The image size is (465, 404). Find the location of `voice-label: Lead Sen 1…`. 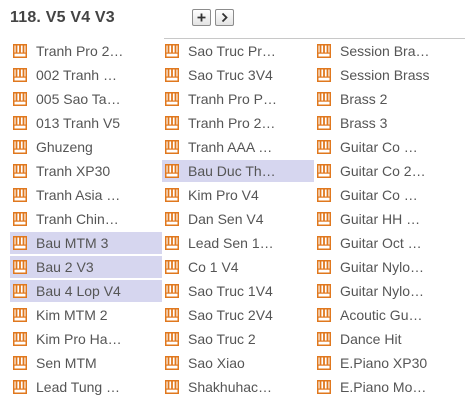

voice-label: Lead Sen 1… is located at coordinates (231, 243).